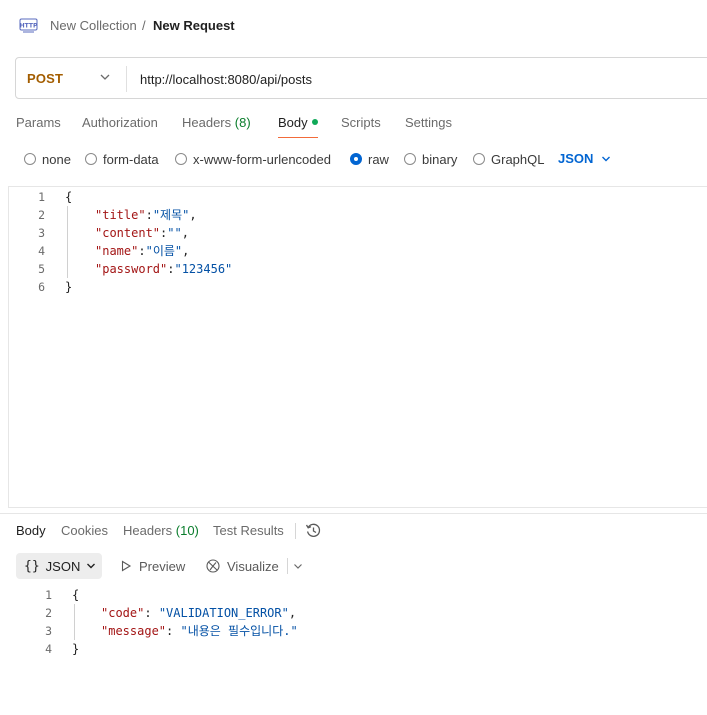 The height and width of the screenshot is (715, 707). What do you see at coordinates (440, 159) in the screenshot?
I see `radio-label: binary` at bounding box center [440, 159].